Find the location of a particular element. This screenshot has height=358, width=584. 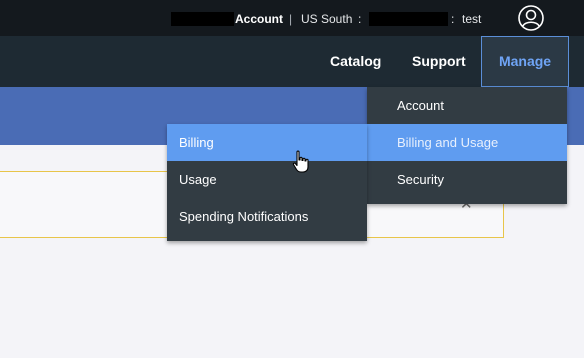

nav-catalog: Catalog is located at coordinates (355, 61).